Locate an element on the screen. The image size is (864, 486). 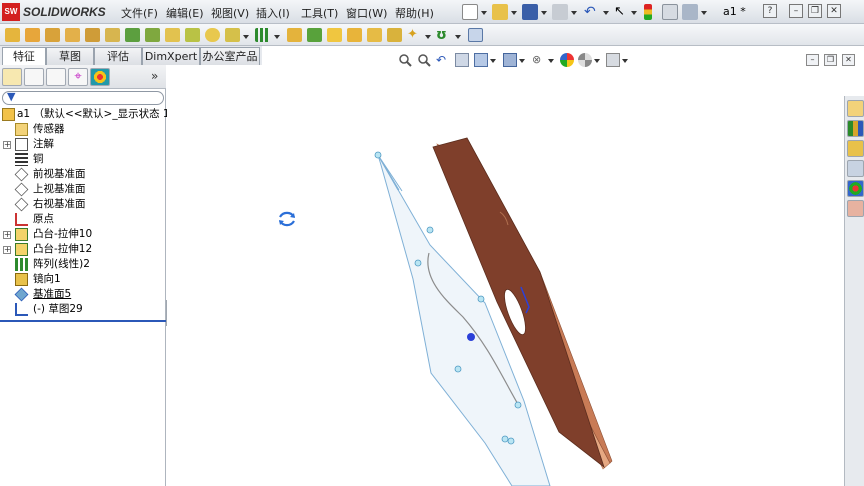
edit-appearance-icon is located at coordinates (567, 60).